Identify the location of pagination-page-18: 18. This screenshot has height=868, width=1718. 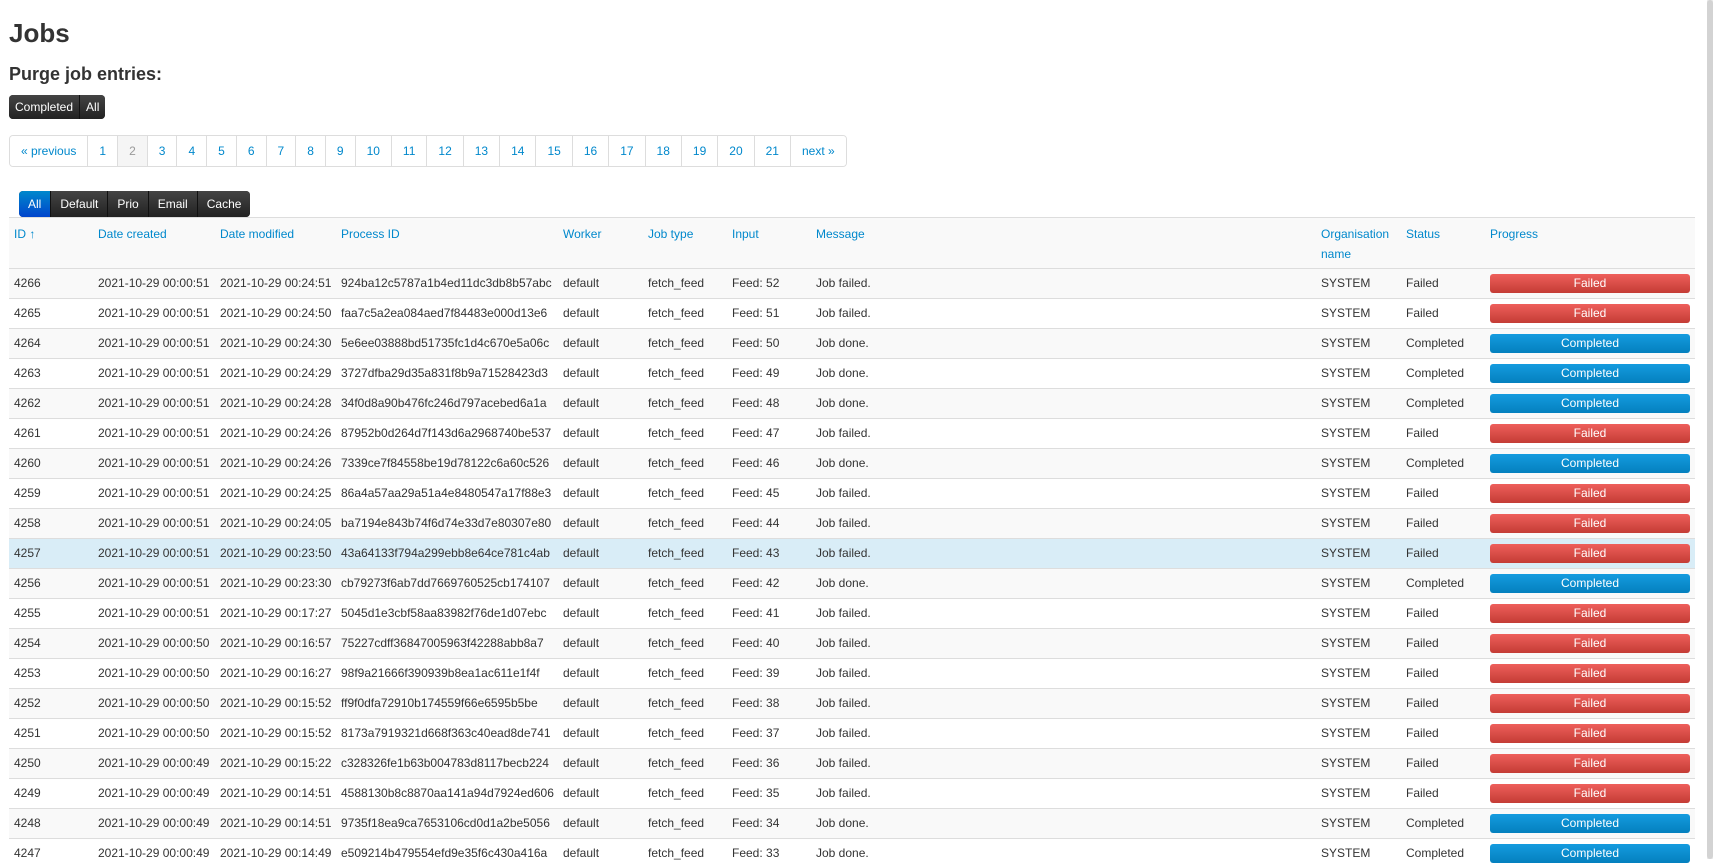
(663, 151).